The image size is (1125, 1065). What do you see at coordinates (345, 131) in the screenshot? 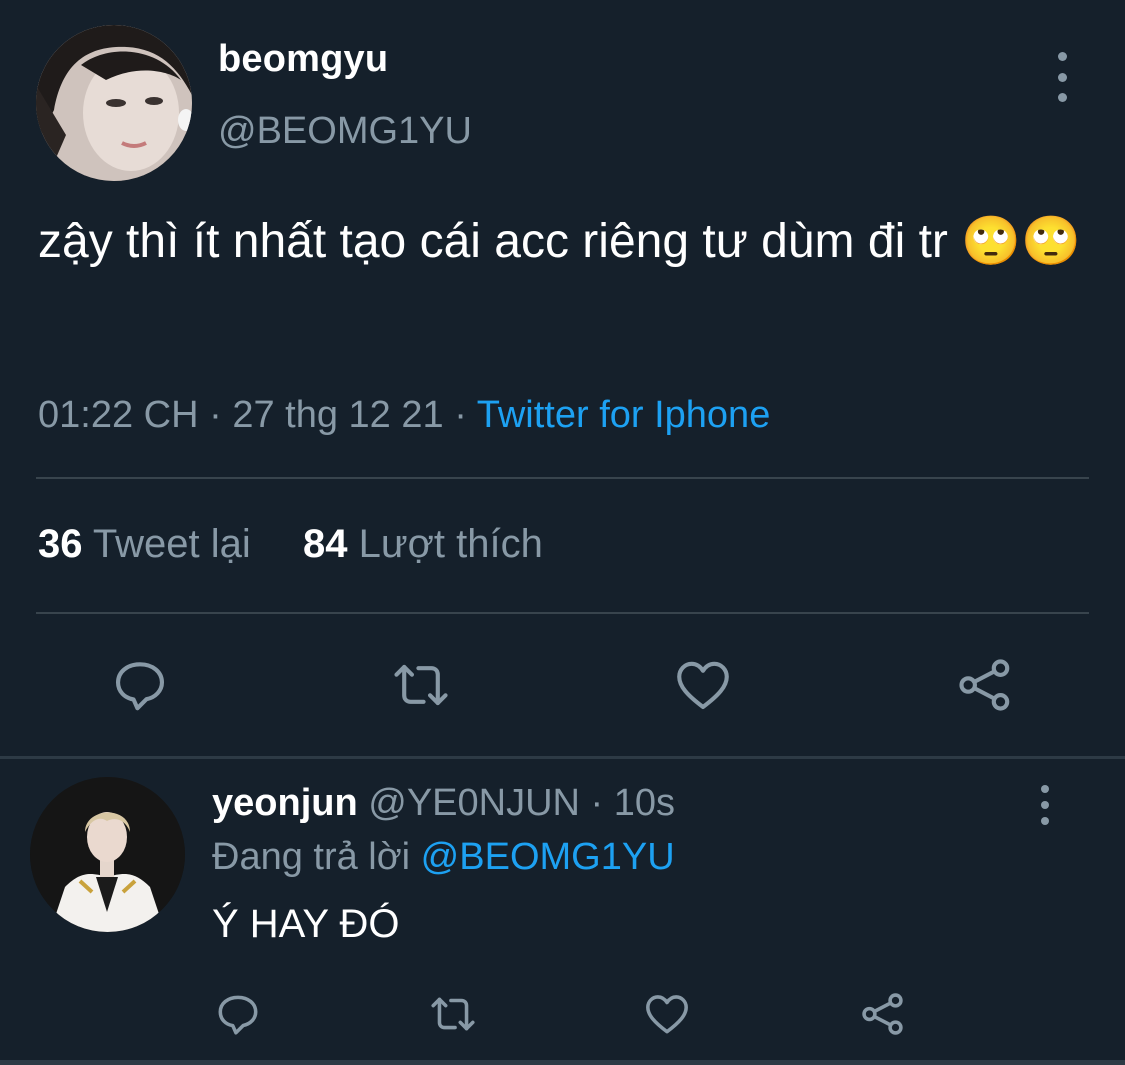
I see `user-handle: @BEOMG1YU` at bounding box center [345, 131].